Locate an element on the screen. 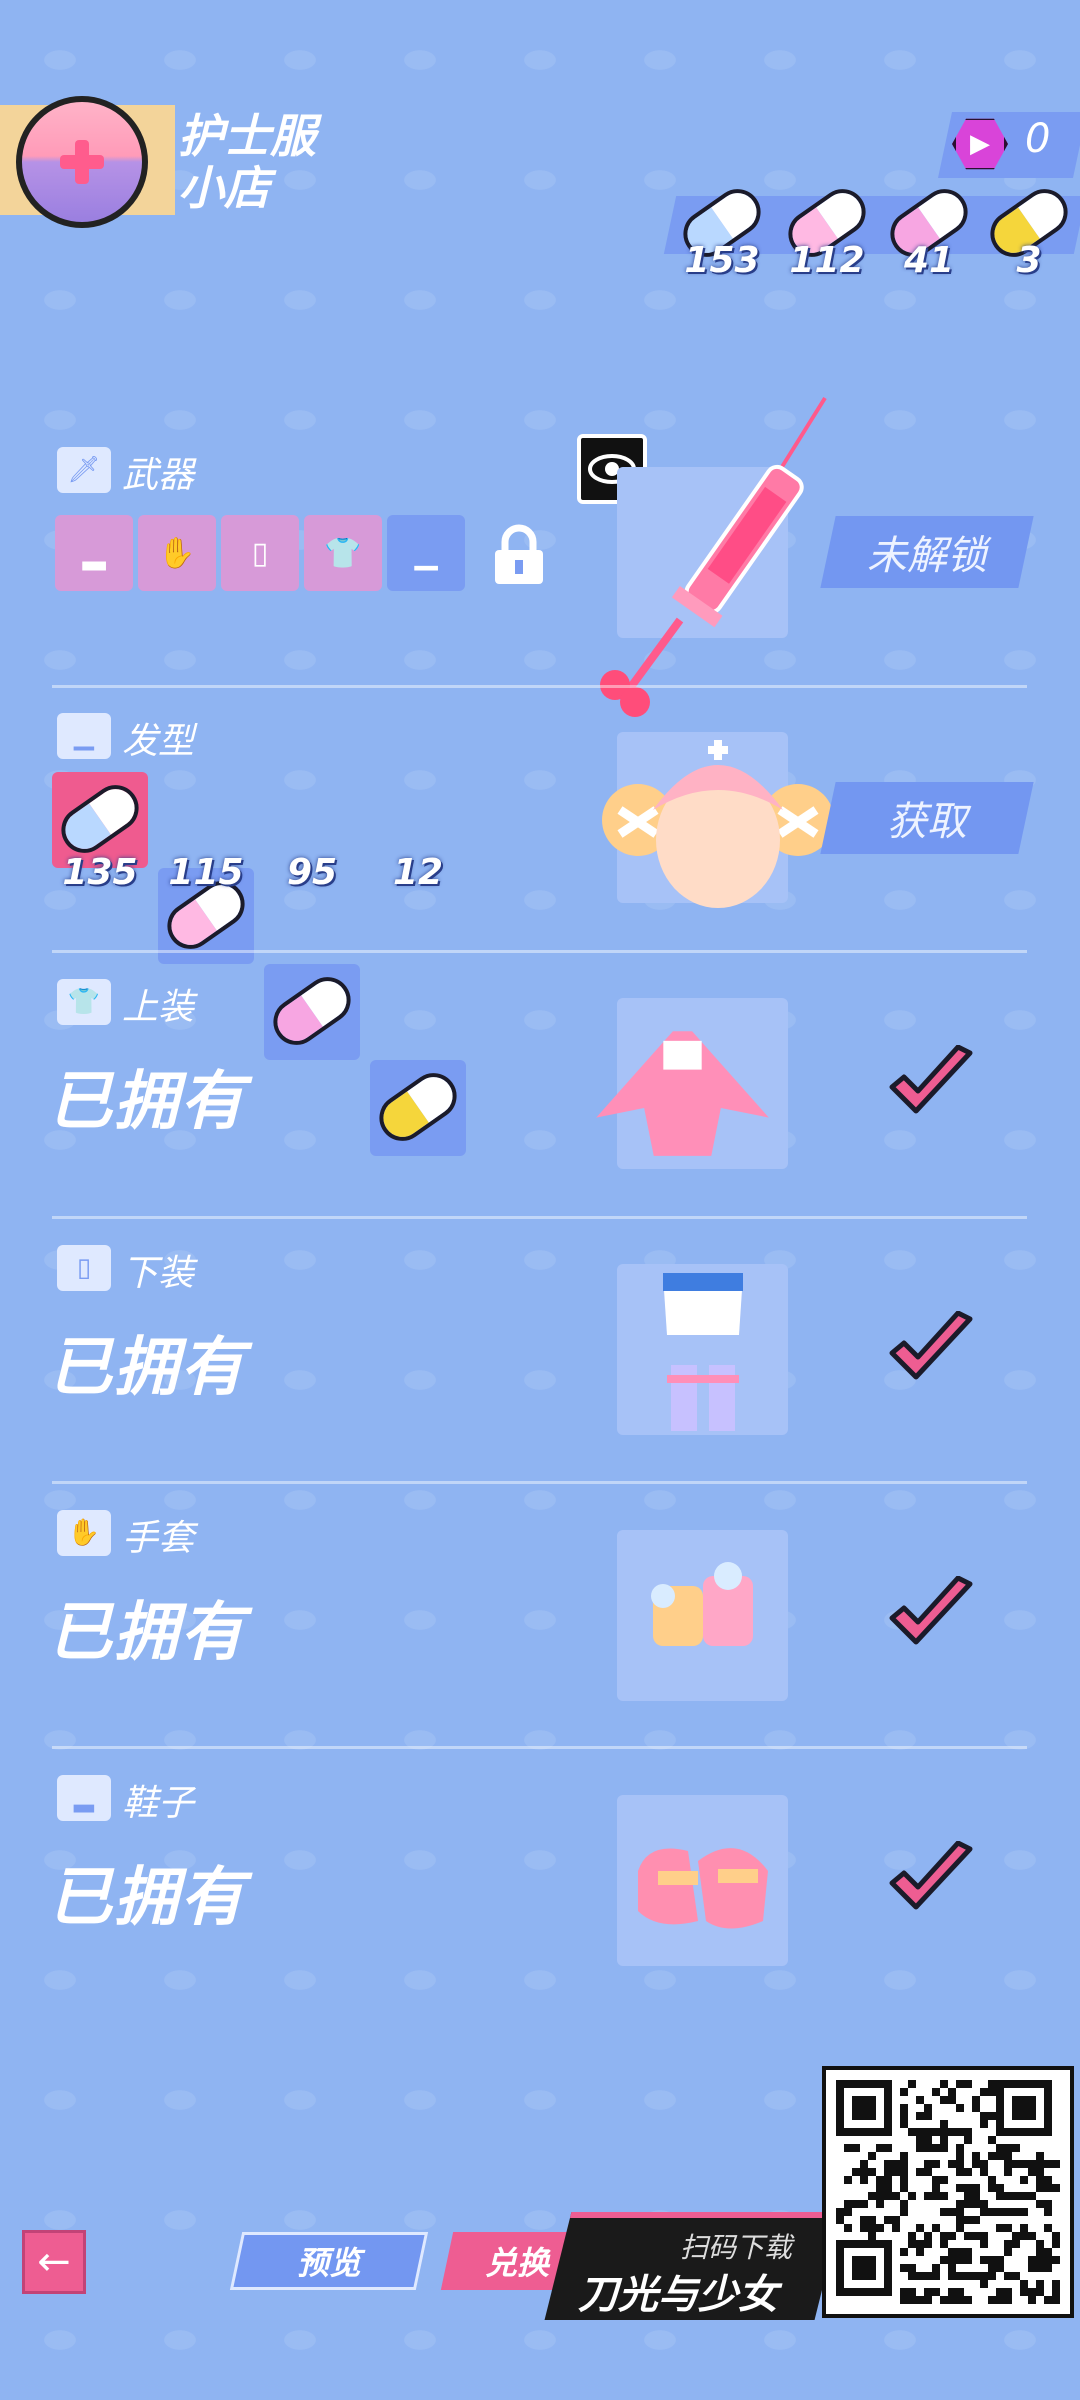  slot-top: 👕 is located at coordinates (343, 553).